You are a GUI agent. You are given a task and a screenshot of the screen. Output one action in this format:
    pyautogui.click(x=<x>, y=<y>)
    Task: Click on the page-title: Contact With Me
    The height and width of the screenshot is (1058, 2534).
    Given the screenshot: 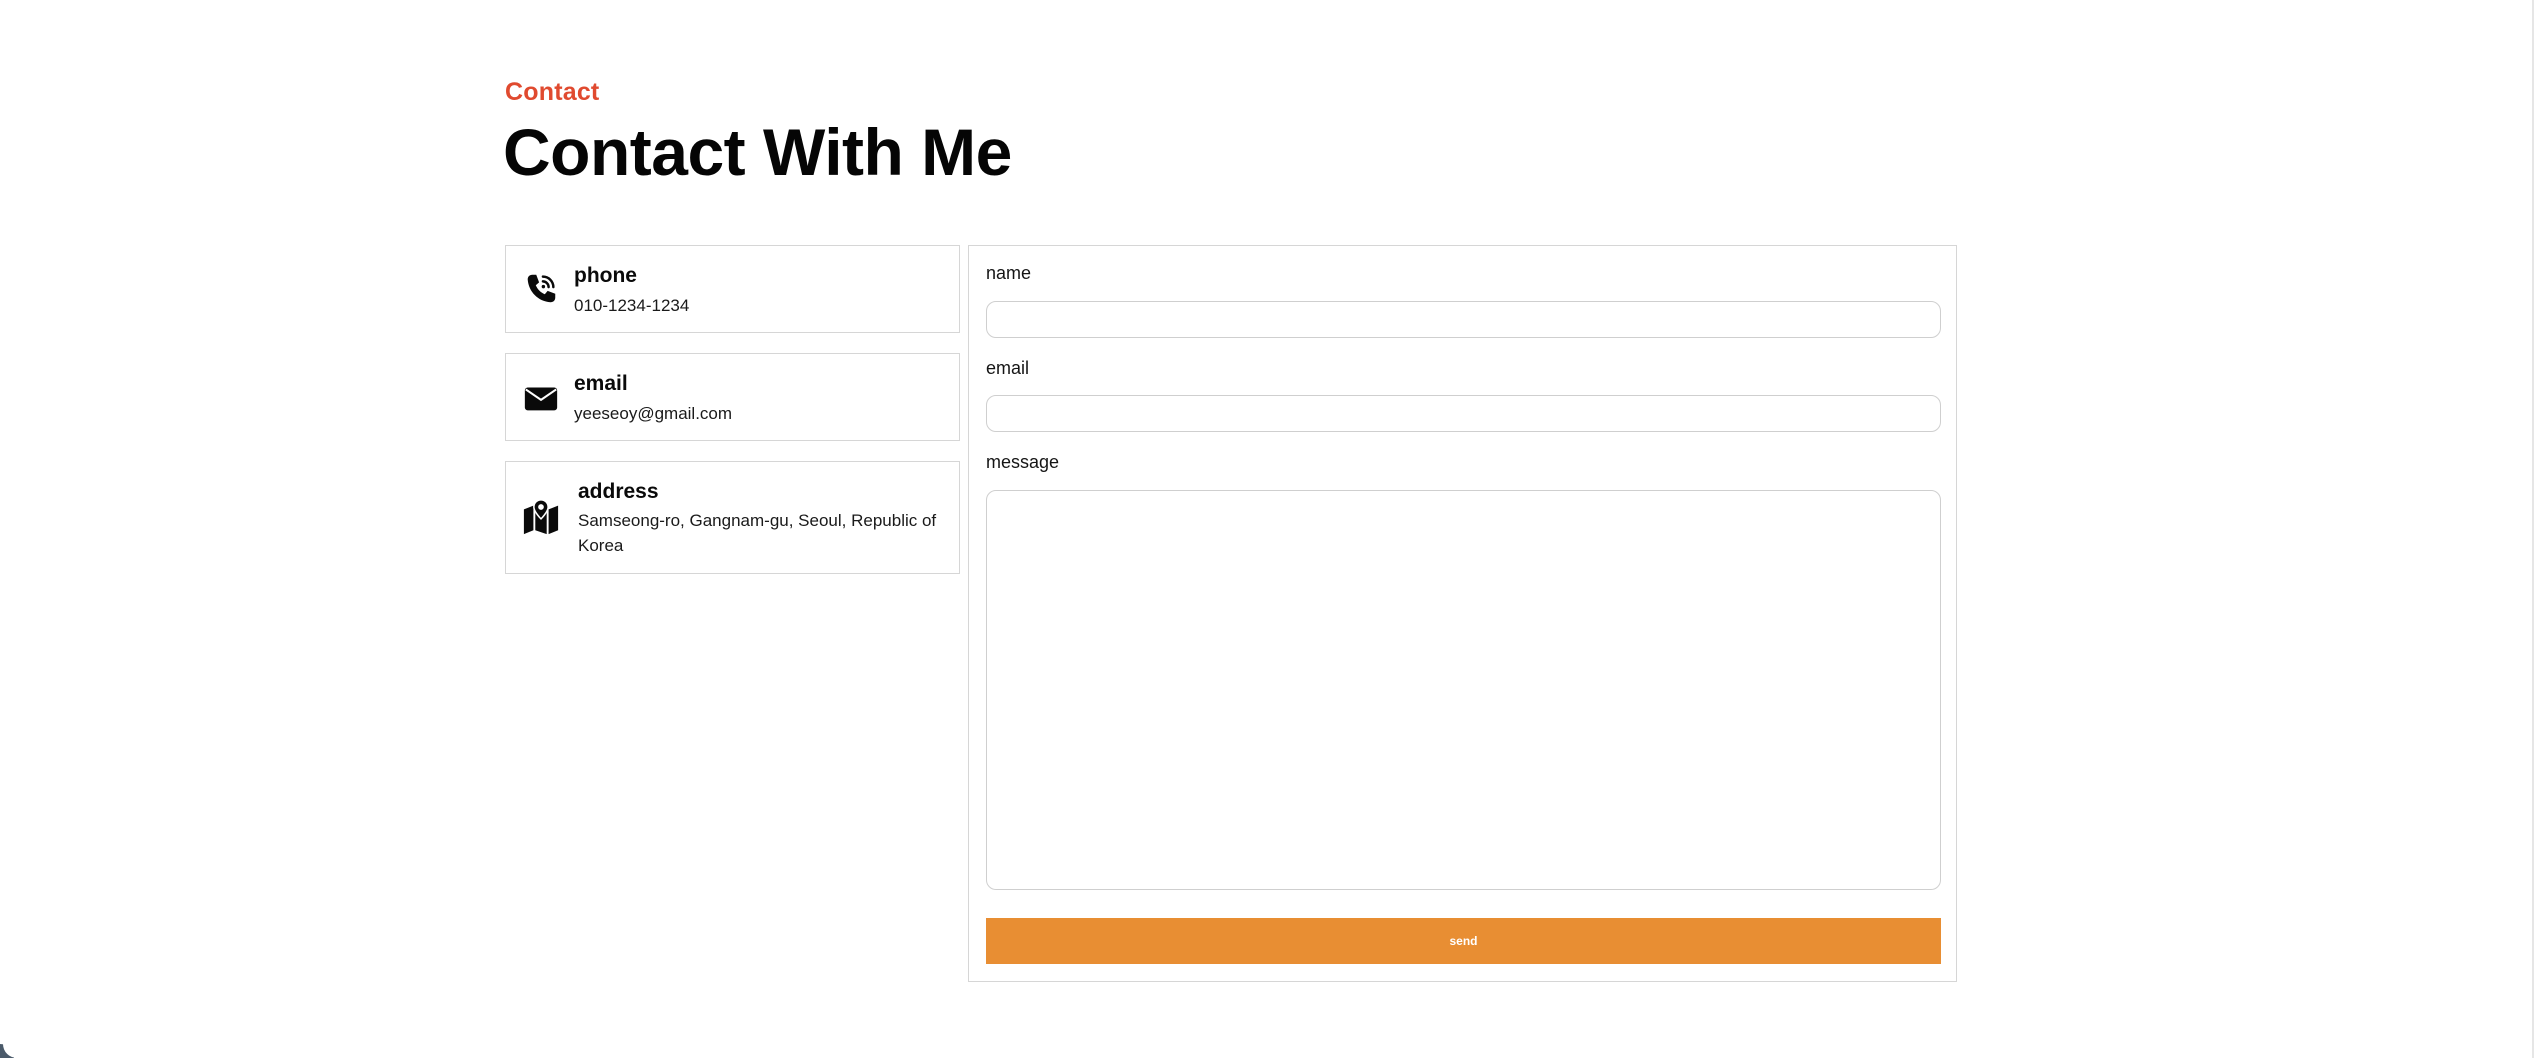 What is the action you would take?
    pyautogui.click(x=757, y=152)
    